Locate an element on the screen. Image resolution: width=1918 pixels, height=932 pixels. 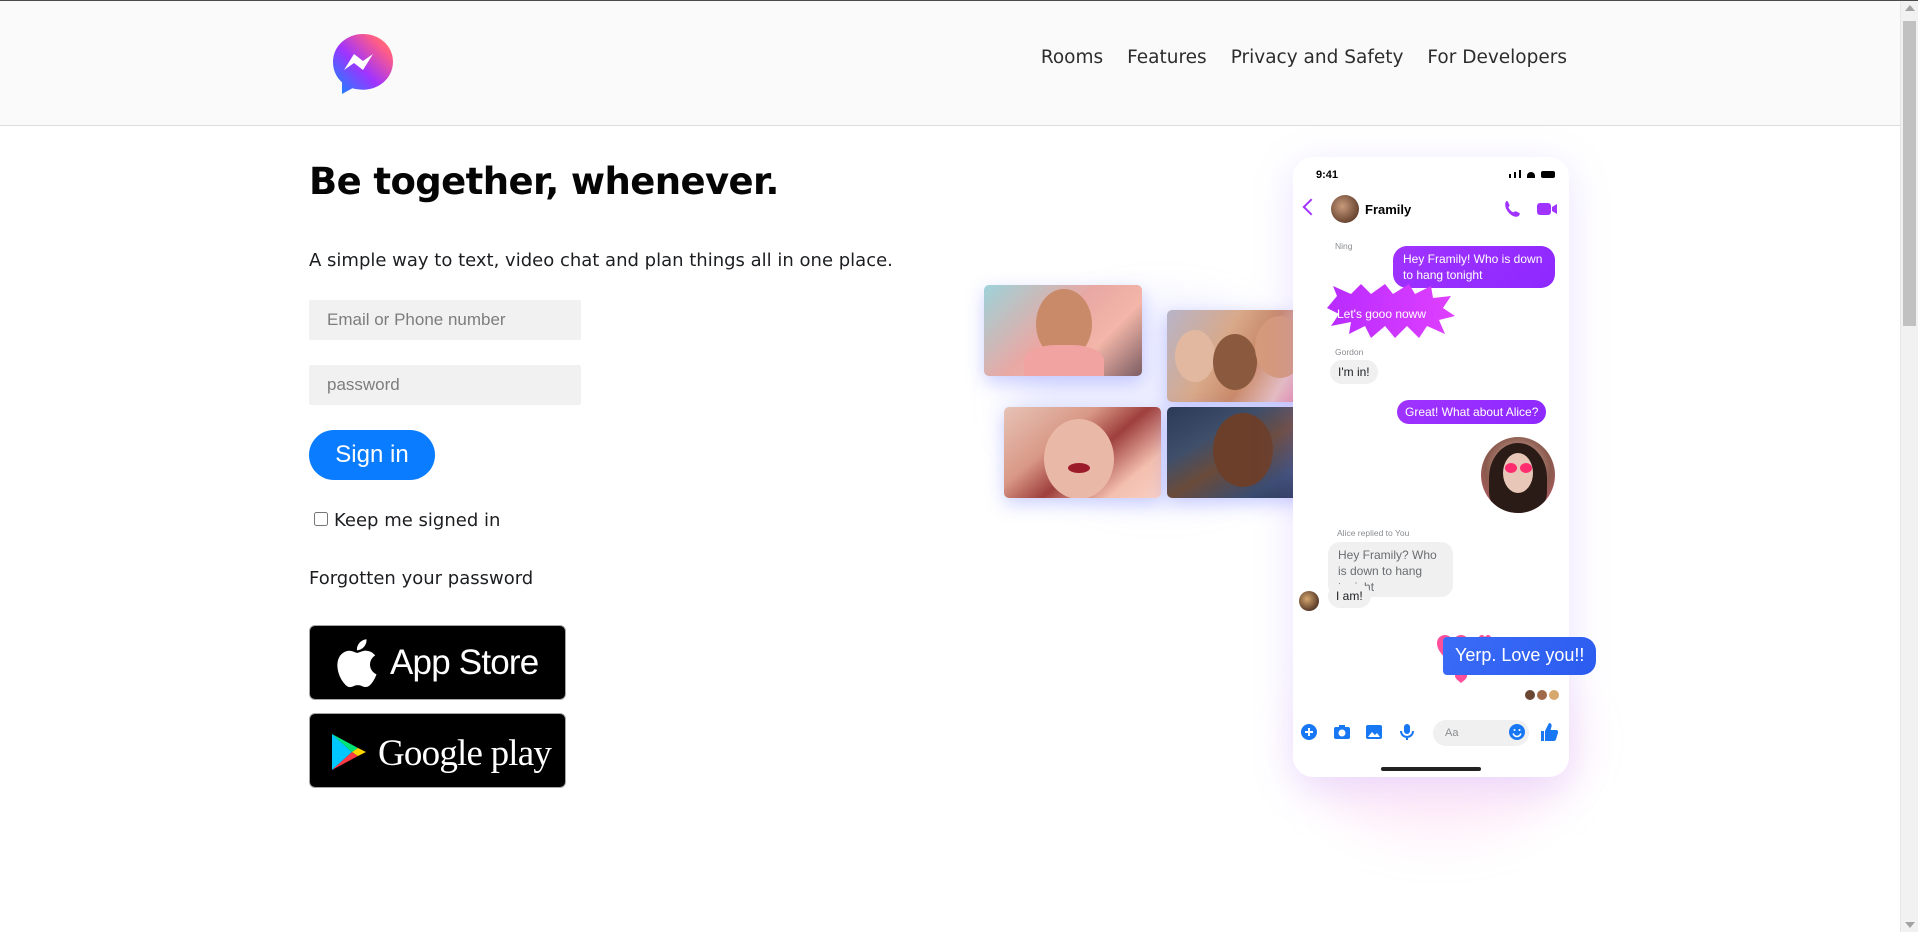
chat-header: Framily is located at coordinates (1431, 212).